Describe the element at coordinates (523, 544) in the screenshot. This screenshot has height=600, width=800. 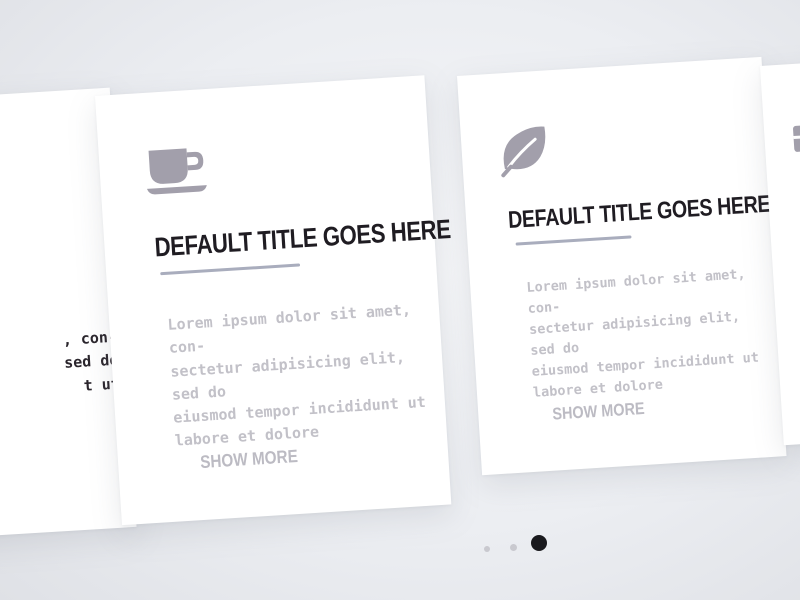
I see `pagination-dots` at that location.